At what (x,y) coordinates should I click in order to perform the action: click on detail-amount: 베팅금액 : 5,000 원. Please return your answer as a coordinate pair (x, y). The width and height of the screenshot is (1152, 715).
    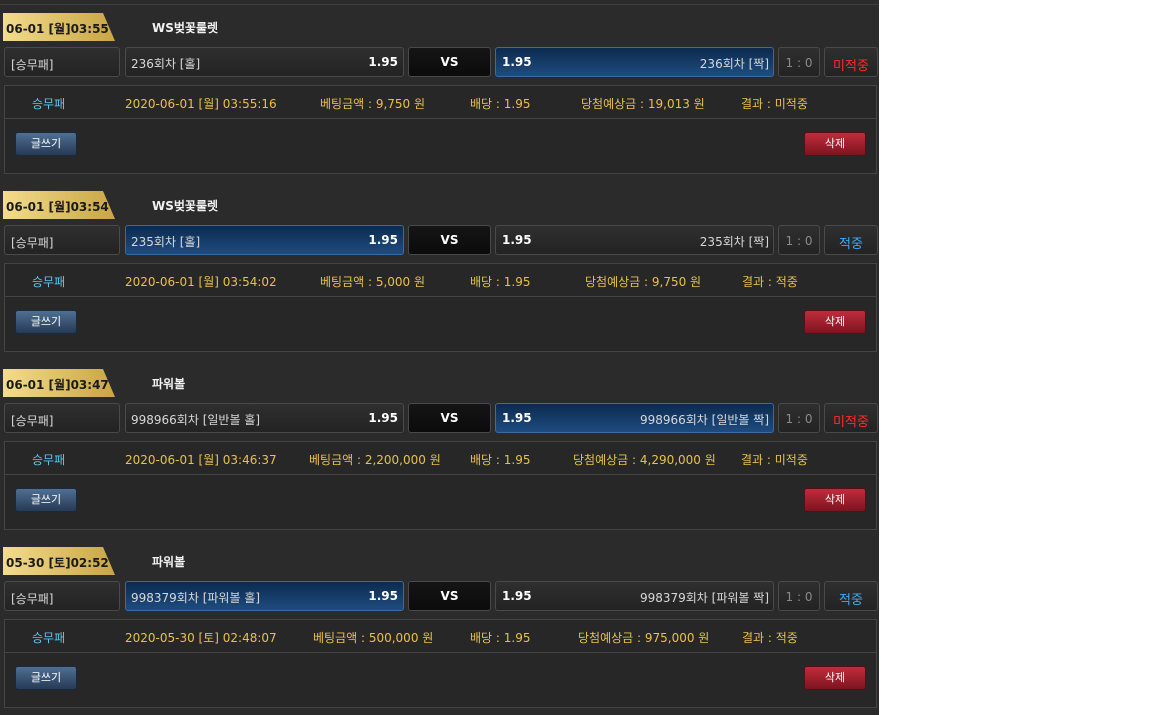
    Looking at the image, I should click on (373, 282).